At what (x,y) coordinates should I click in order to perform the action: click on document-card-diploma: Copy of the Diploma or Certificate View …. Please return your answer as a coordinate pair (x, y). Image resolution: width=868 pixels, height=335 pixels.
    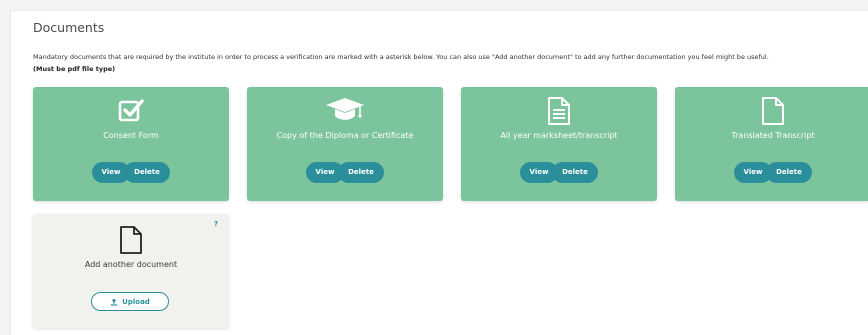
    Looking at the image, I should click on (345, 144).